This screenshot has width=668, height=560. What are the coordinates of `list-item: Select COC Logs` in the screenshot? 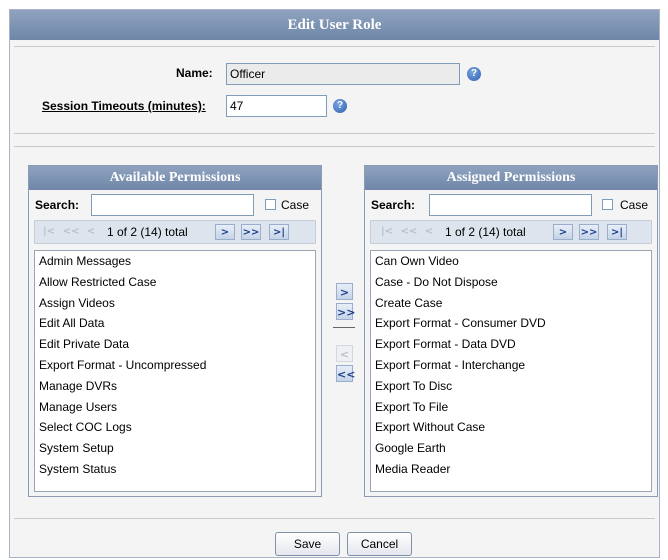 It's located at (175, 427).